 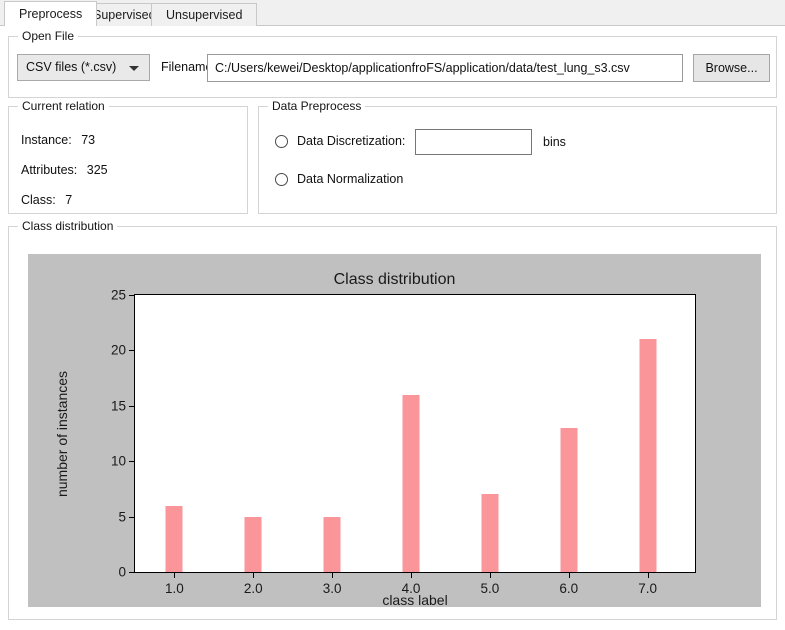 What do you see at coordinates (317, 106) in the screenshot?
I see `data-preprocess-group-label: Data Preprocess` at bounding box center [317, 106].